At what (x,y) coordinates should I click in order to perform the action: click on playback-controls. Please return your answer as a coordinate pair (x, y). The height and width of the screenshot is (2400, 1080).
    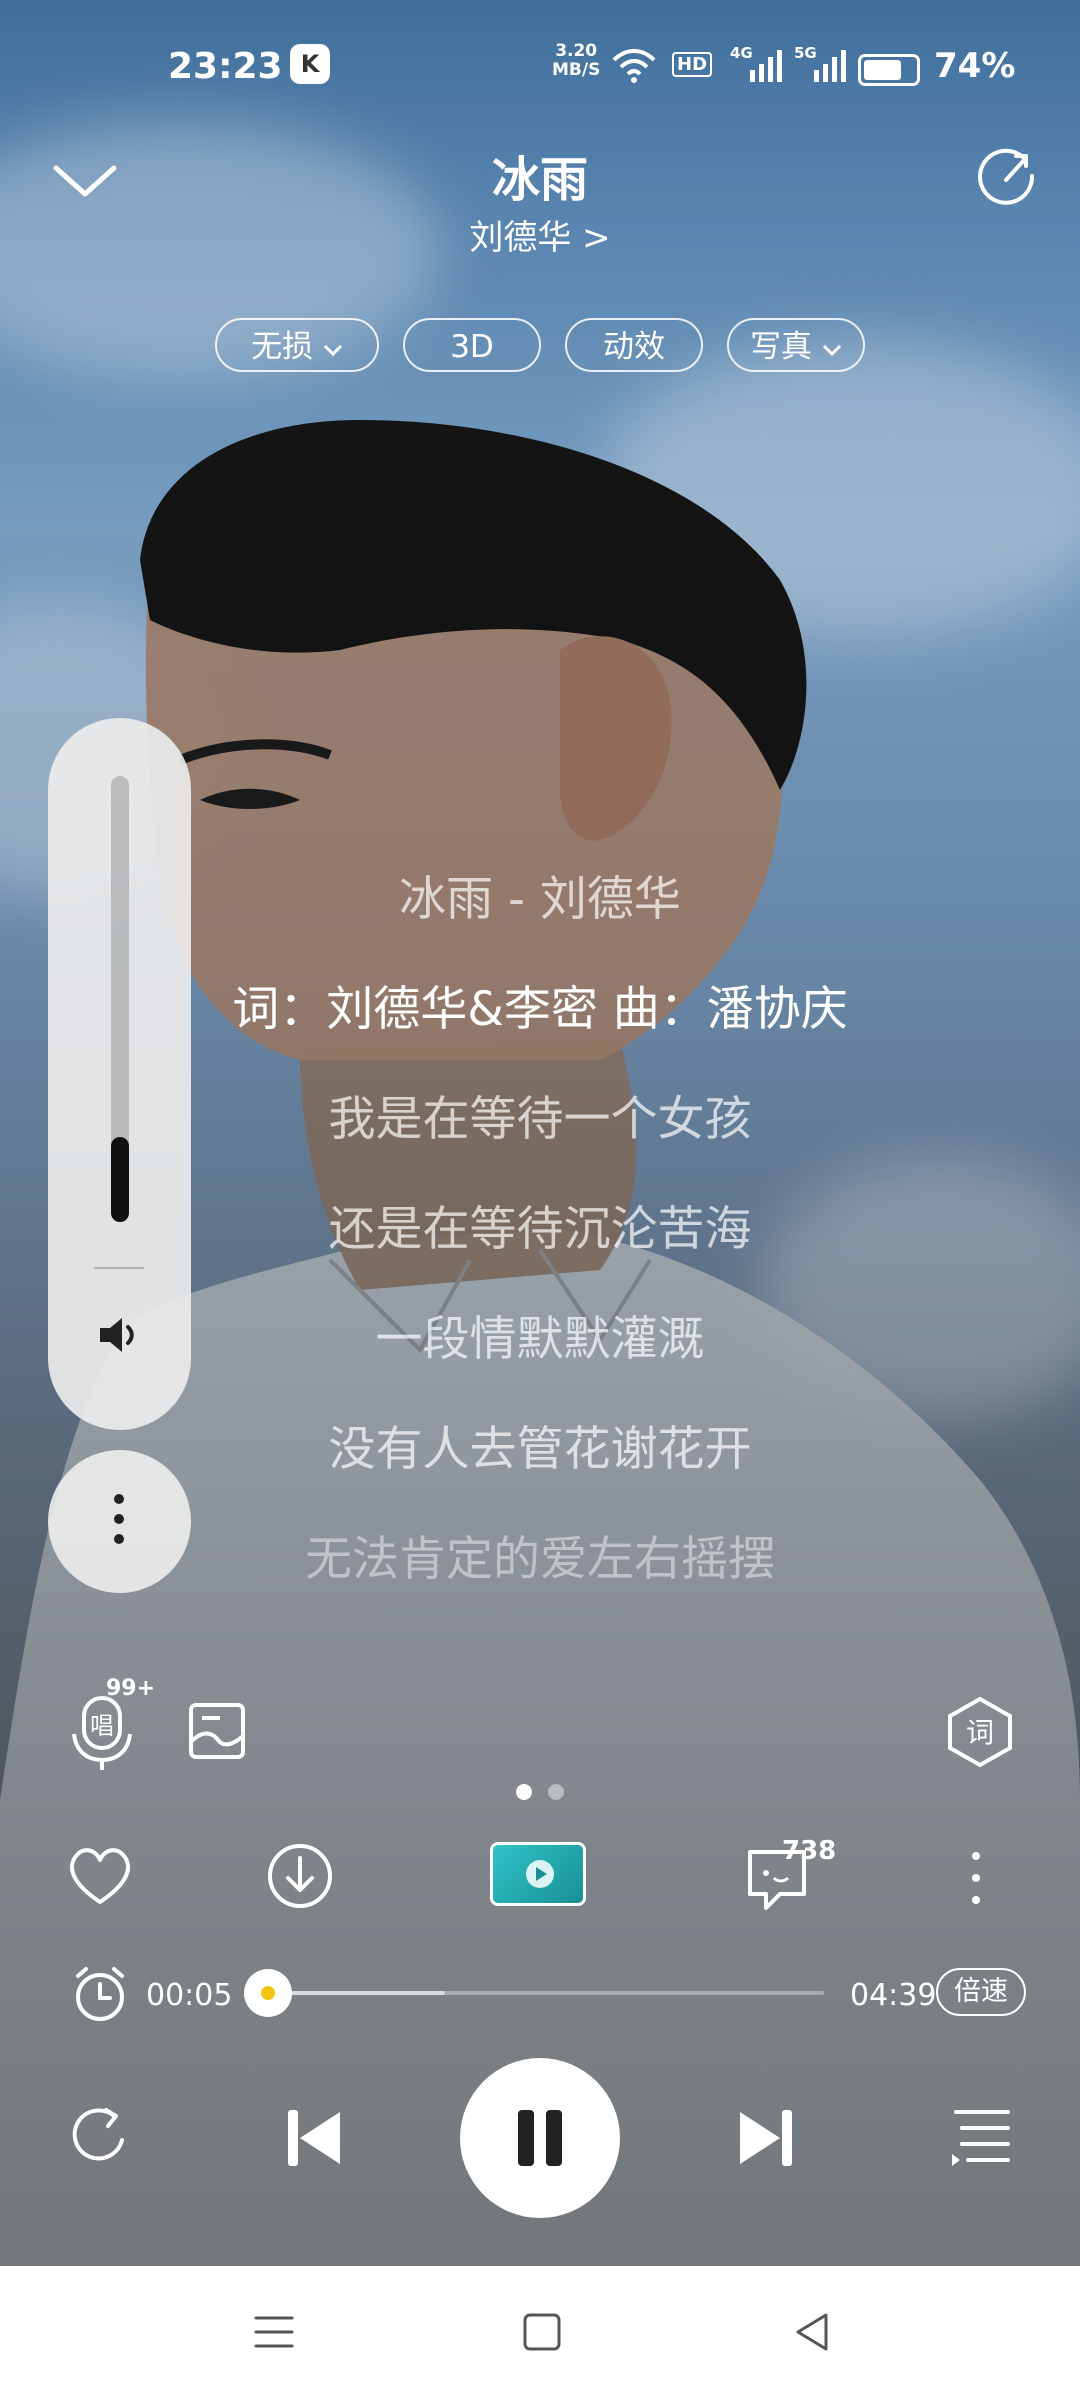
    Looking at the image, I should click on (540, 2138).